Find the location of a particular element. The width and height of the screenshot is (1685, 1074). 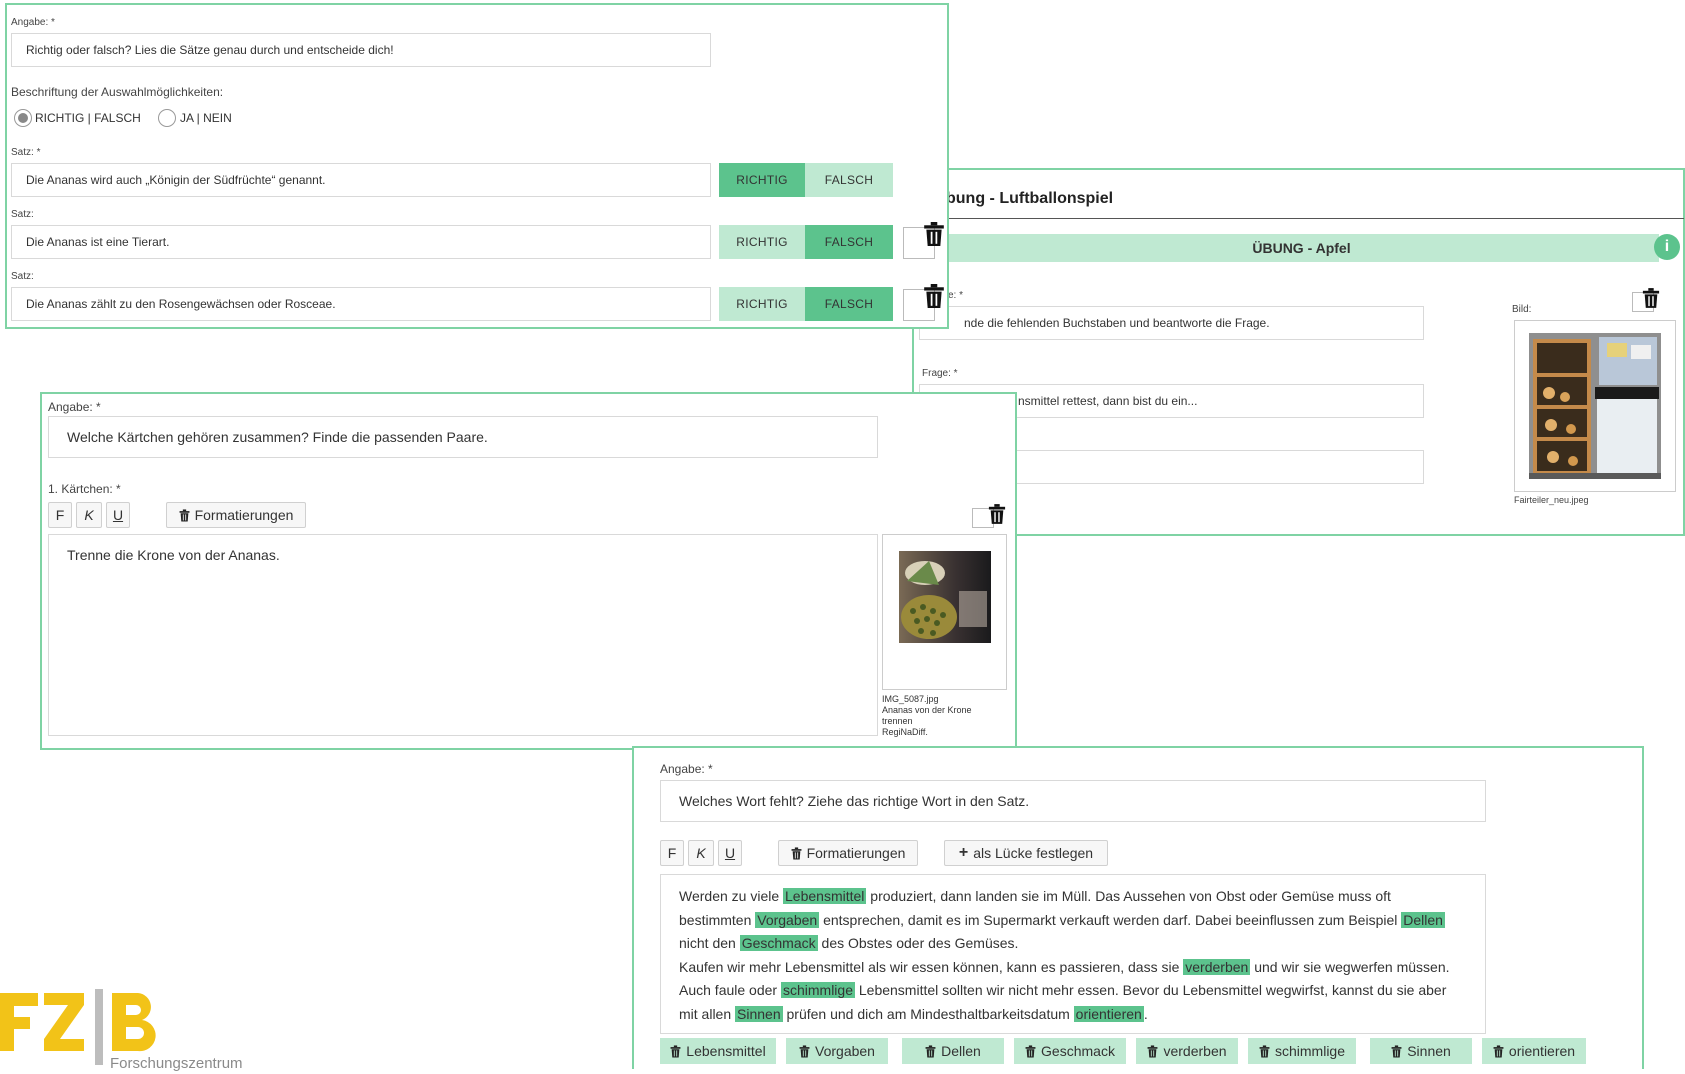

gap-chip-lebensmittel: Lebensmittel is located at coordinates (718, 1051).